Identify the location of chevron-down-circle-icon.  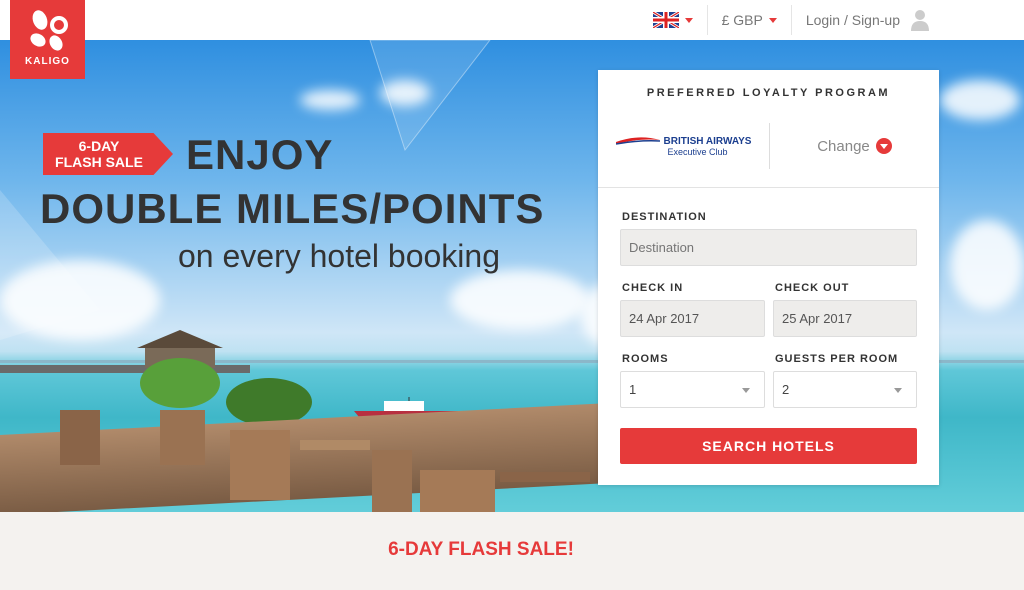
(883, 146).